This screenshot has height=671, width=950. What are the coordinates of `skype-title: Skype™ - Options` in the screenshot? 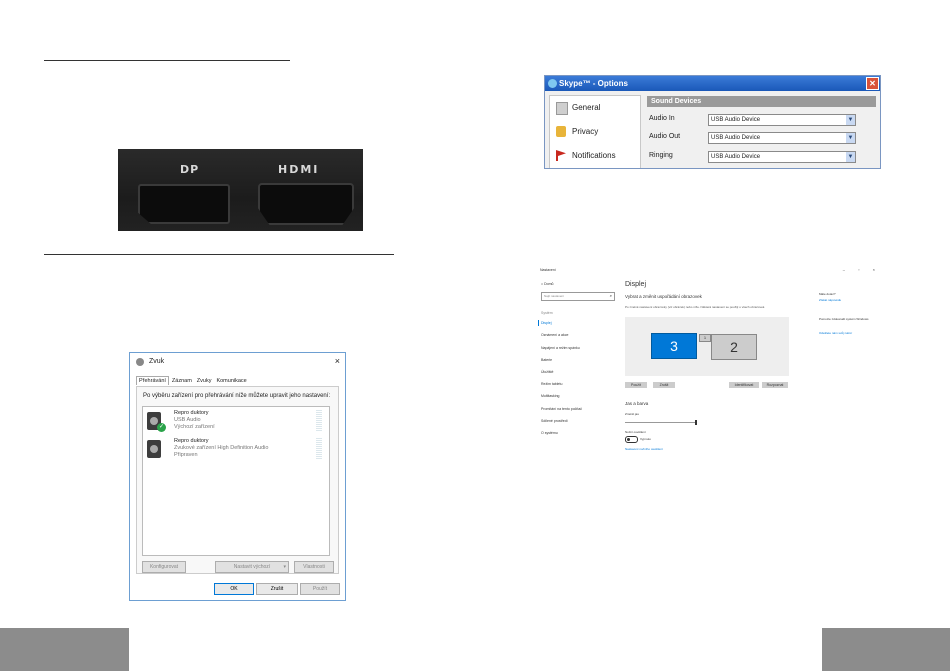 It's located at (593, 83).